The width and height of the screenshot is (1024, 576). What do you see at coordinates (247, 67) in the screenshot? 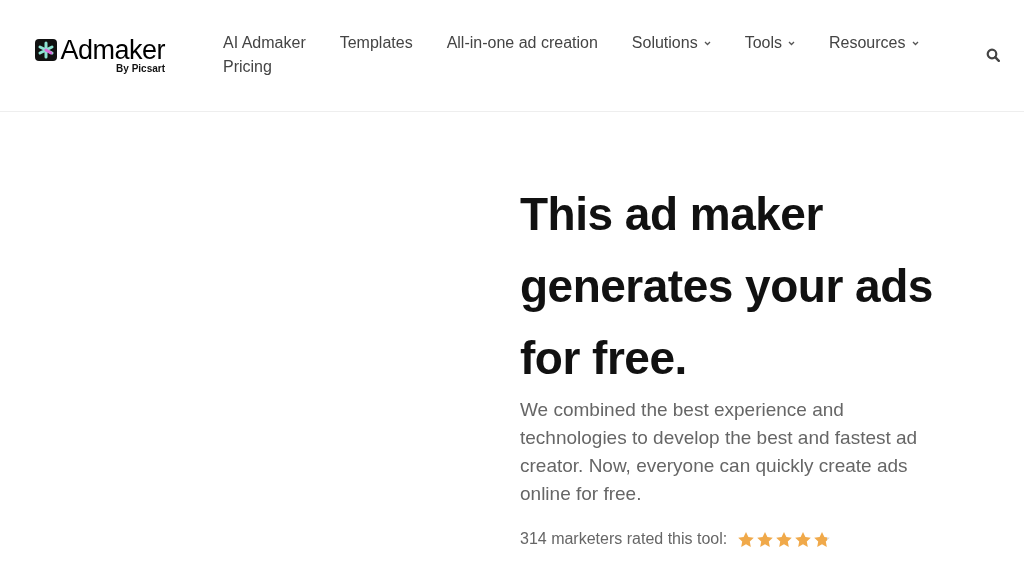
I see `nav-link: Pricing` at bounding box center [247, 67].